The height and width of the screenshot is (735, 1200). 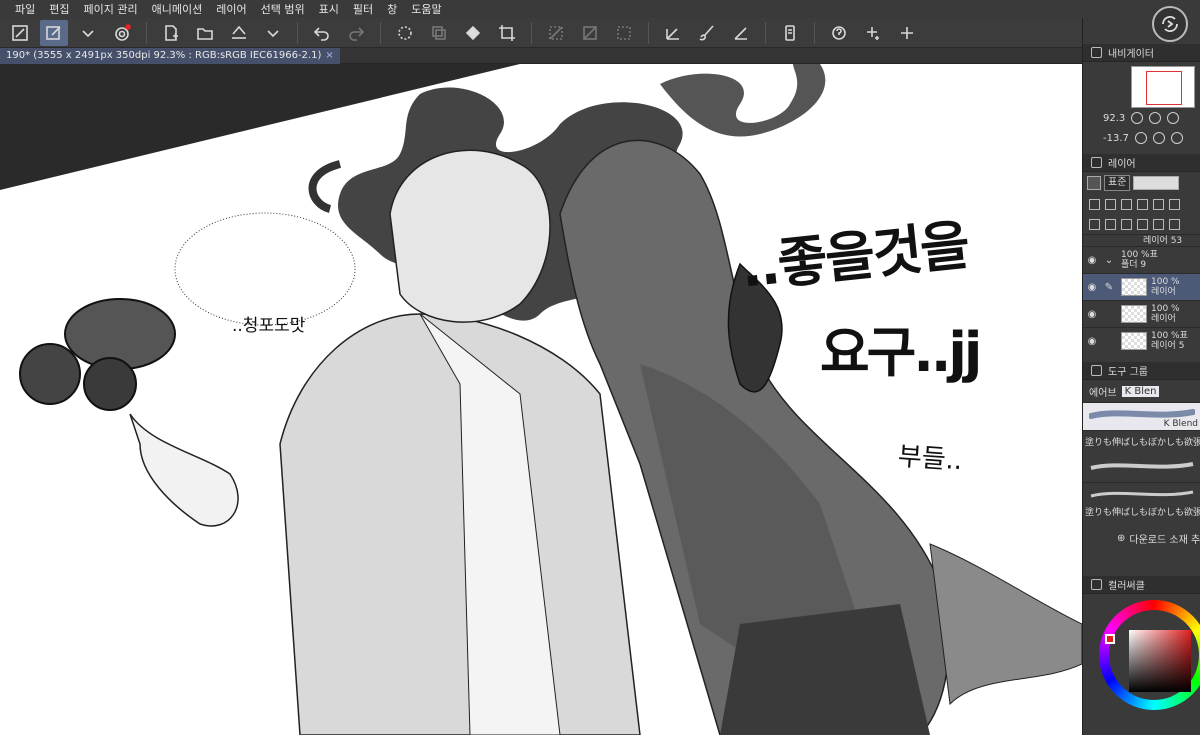 I want to click on crop-icon, so click(x=507, y=33).